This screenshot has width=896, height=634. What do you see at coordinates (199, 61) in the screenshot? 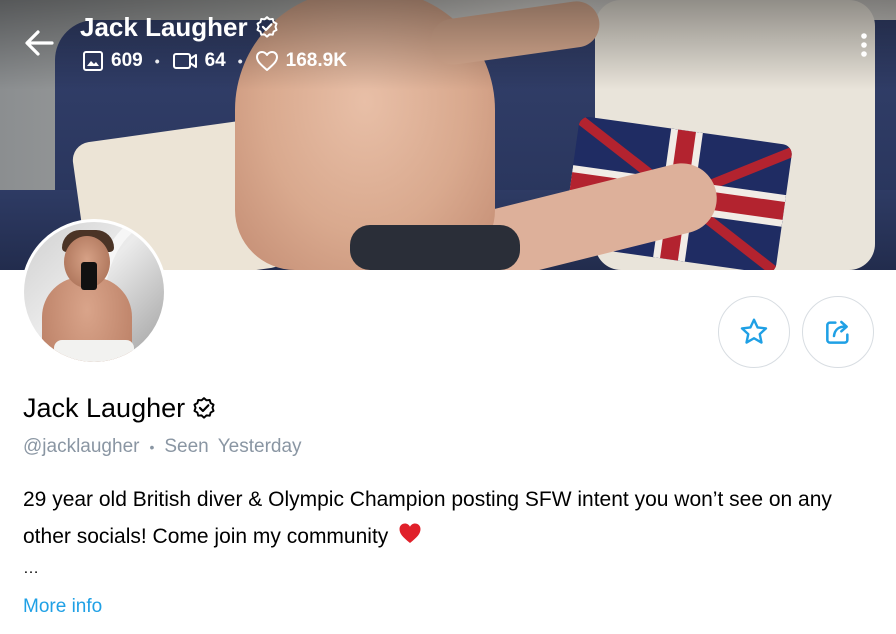
I see `videos-stat: 64` at bounding box center [199, 61].